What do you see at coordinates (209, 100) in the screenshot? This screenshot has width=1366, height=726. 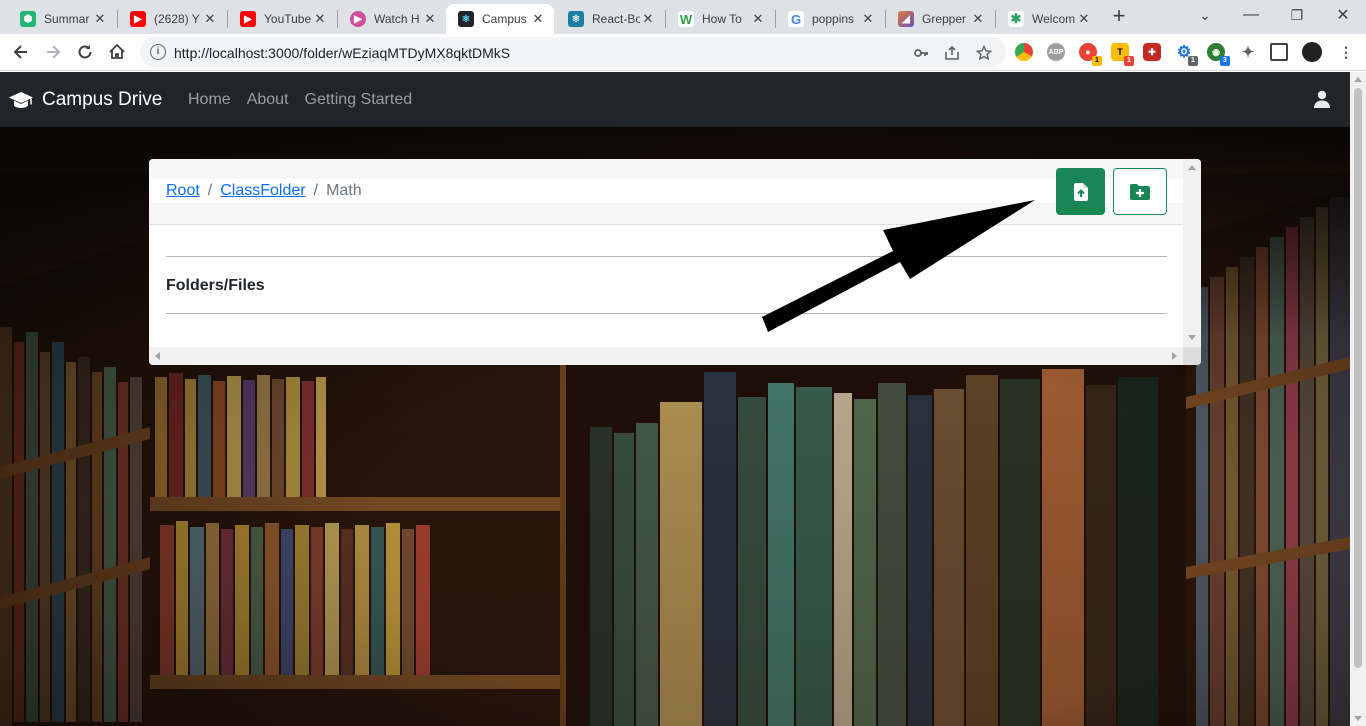 I see `nav-link-home: Home` at bounding box center [209, 100].